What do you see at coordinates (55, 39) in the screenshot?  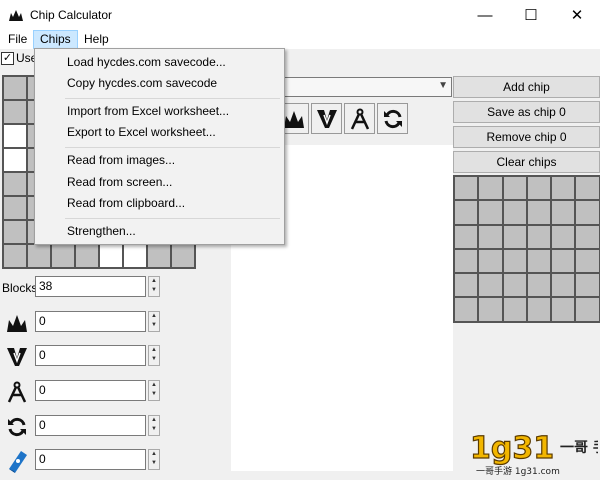 I see `menu-chips: Chips` at bounding box center [55, 39].